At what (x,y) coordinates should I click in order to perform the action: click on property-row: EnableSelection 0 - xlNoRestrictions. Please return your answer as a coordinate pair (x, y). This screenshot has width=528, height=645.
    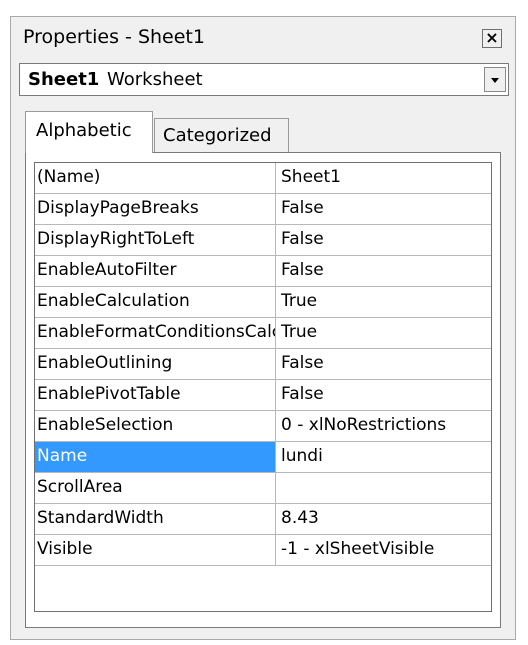
    Looking at the image, I should click on (263, 426).